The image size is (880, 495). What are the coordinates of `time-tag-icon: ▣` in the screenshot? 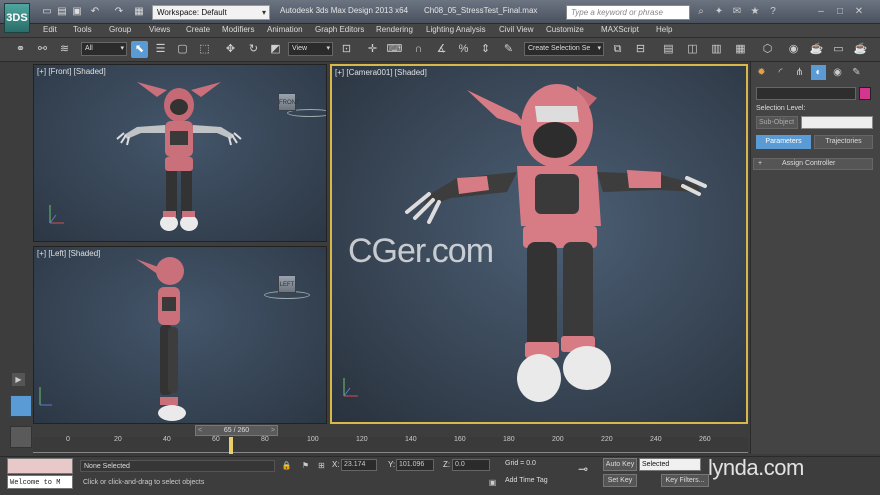 It's located at (492, 482).